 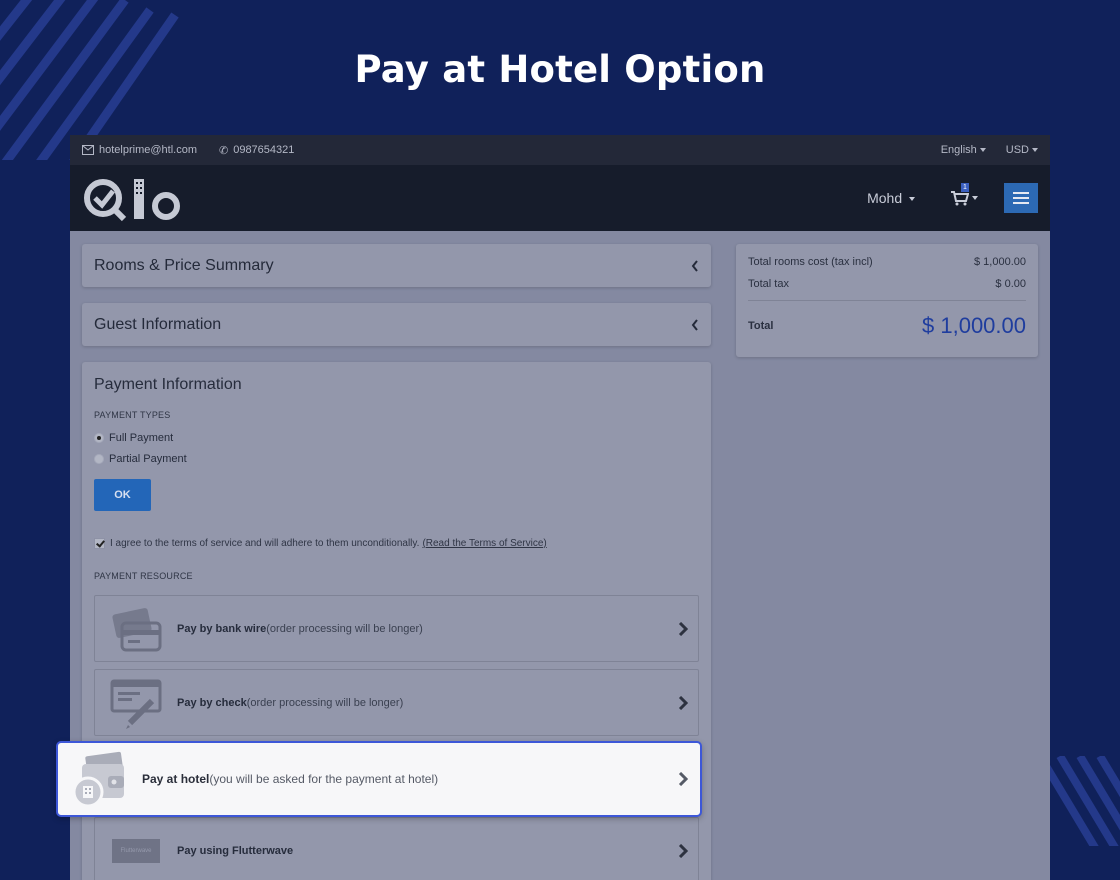 What do you see at coordinates (100, 779) in the screenshot?
I see `wallet-hotel-icon` at bounding box center [100, 779].